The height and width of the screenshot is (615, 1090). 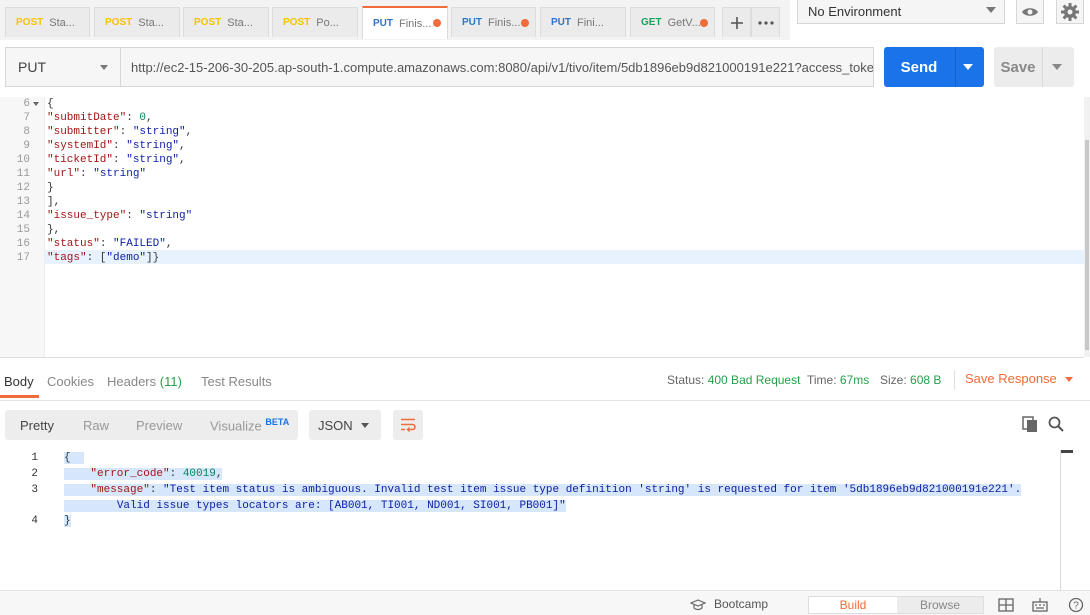 What do you see at coordinates (70, 381) in the screenshot?
I see `tab-cookies: Cookies` at bounding box center [70, 381].